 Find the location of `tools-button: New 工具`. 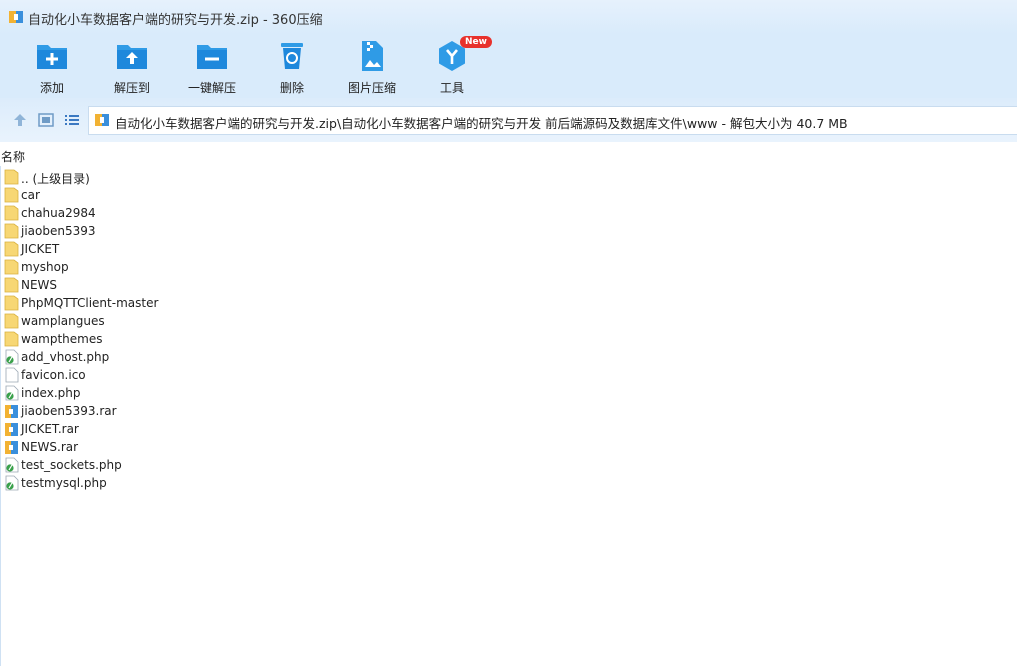

tools-button: New 工具 is located at coordinates (453, 66).